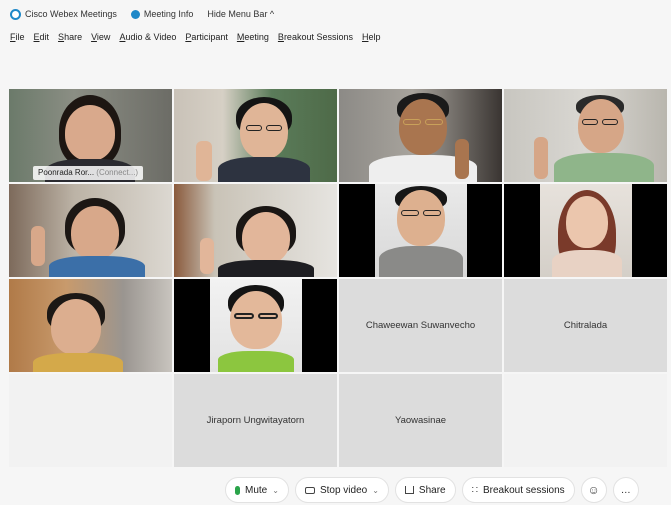 This screenshot has width=671, height=505. Describe the element at coordinates (253, 40) in the screenshot. I see `menu-meeting: Meeting` at that location.